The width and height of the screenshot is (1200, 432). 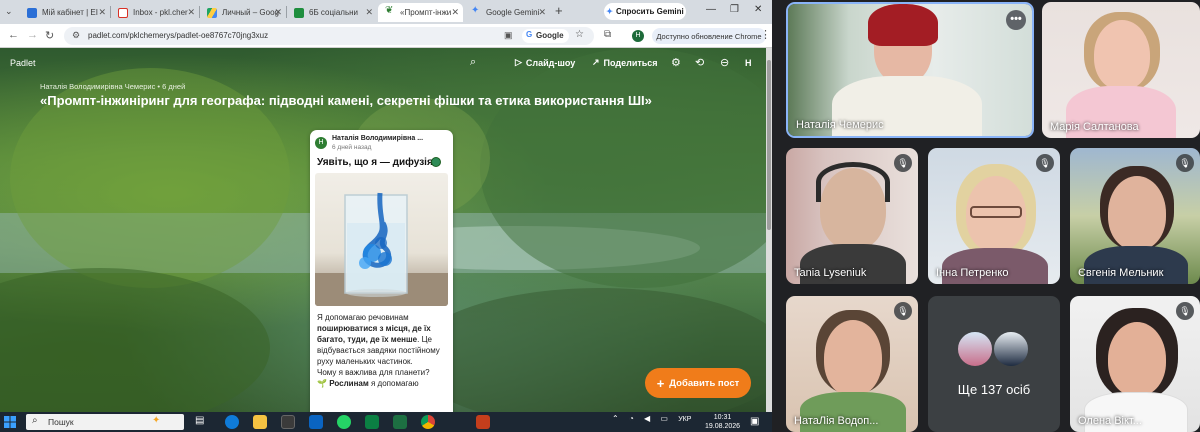 What do you see at coordinates (393, 383) in the screenshot?
I see `post-text: я допомагаю` at bounding box center [393, 383].